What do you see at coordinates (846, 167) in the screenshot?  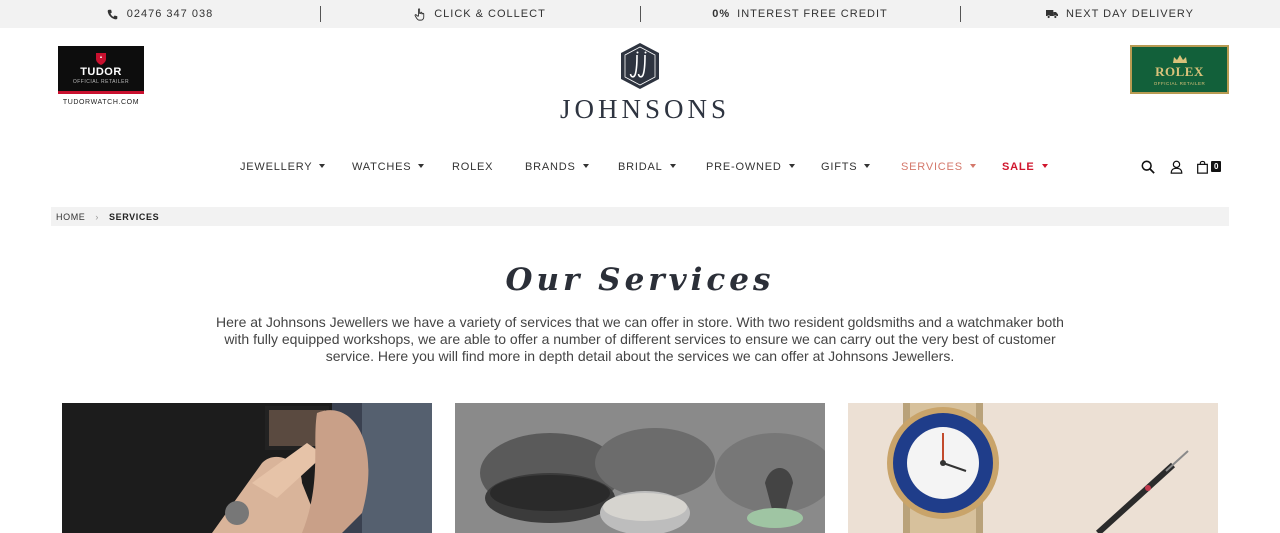 I see `nav-gifts: GIFTS` at bounding box center [846, 167].